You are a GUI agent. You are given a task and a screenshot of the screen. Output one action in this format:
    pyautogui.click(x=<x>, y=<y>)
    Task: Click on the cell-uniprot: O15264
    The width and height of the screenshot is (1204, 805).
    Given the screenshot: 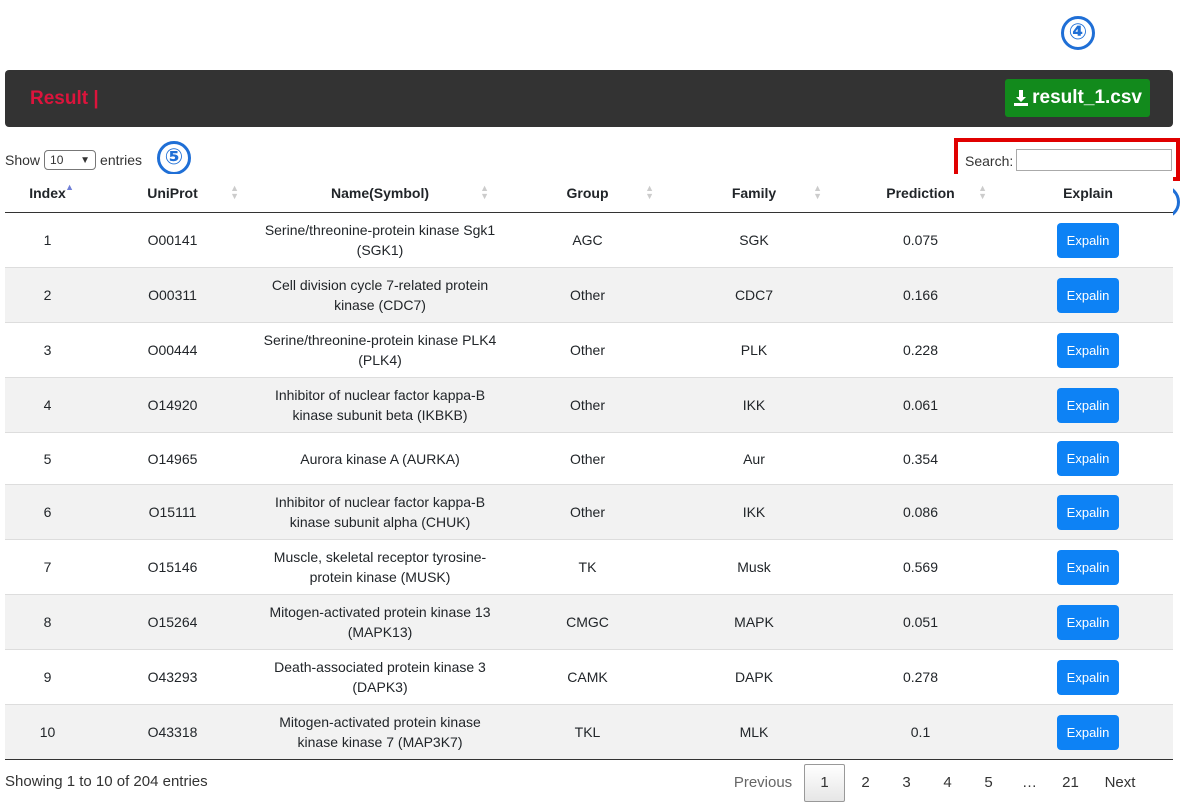 What is the action you would take?
    pyautogui.click(x=172, y=622)
    